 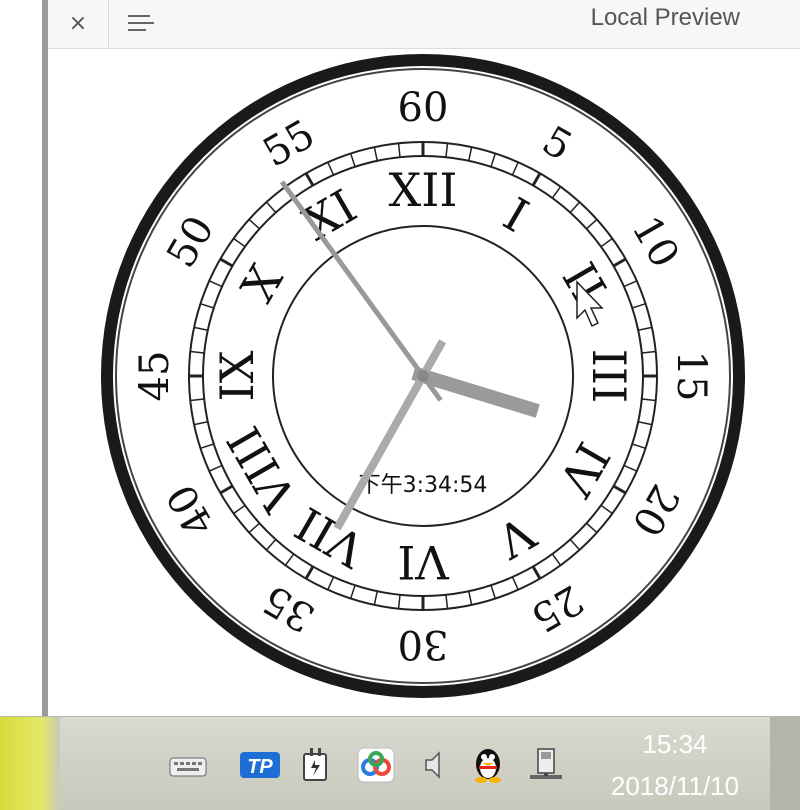 What do you see at coordinates (691, 376) in the screenshot?
I see `minute-label: 15` at bounding box center [691, 376].